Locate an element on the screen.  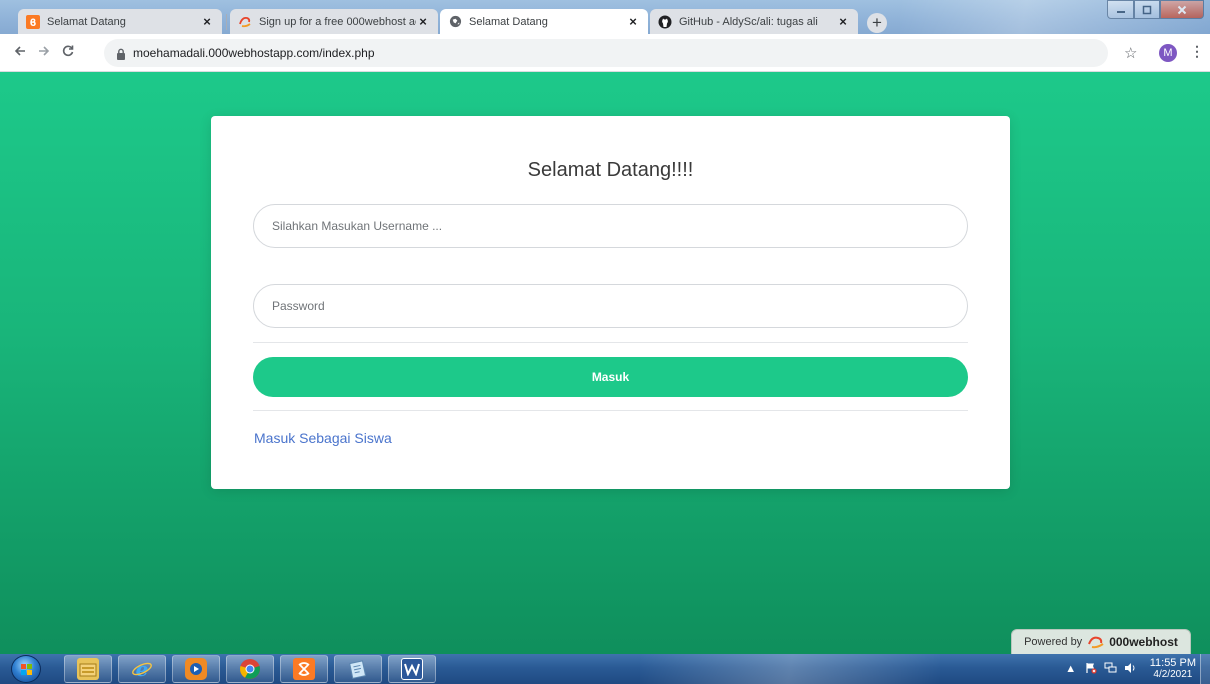
url-text: moehamadali.000webhostapp.com/index.php is located at coordinates (254, 53).